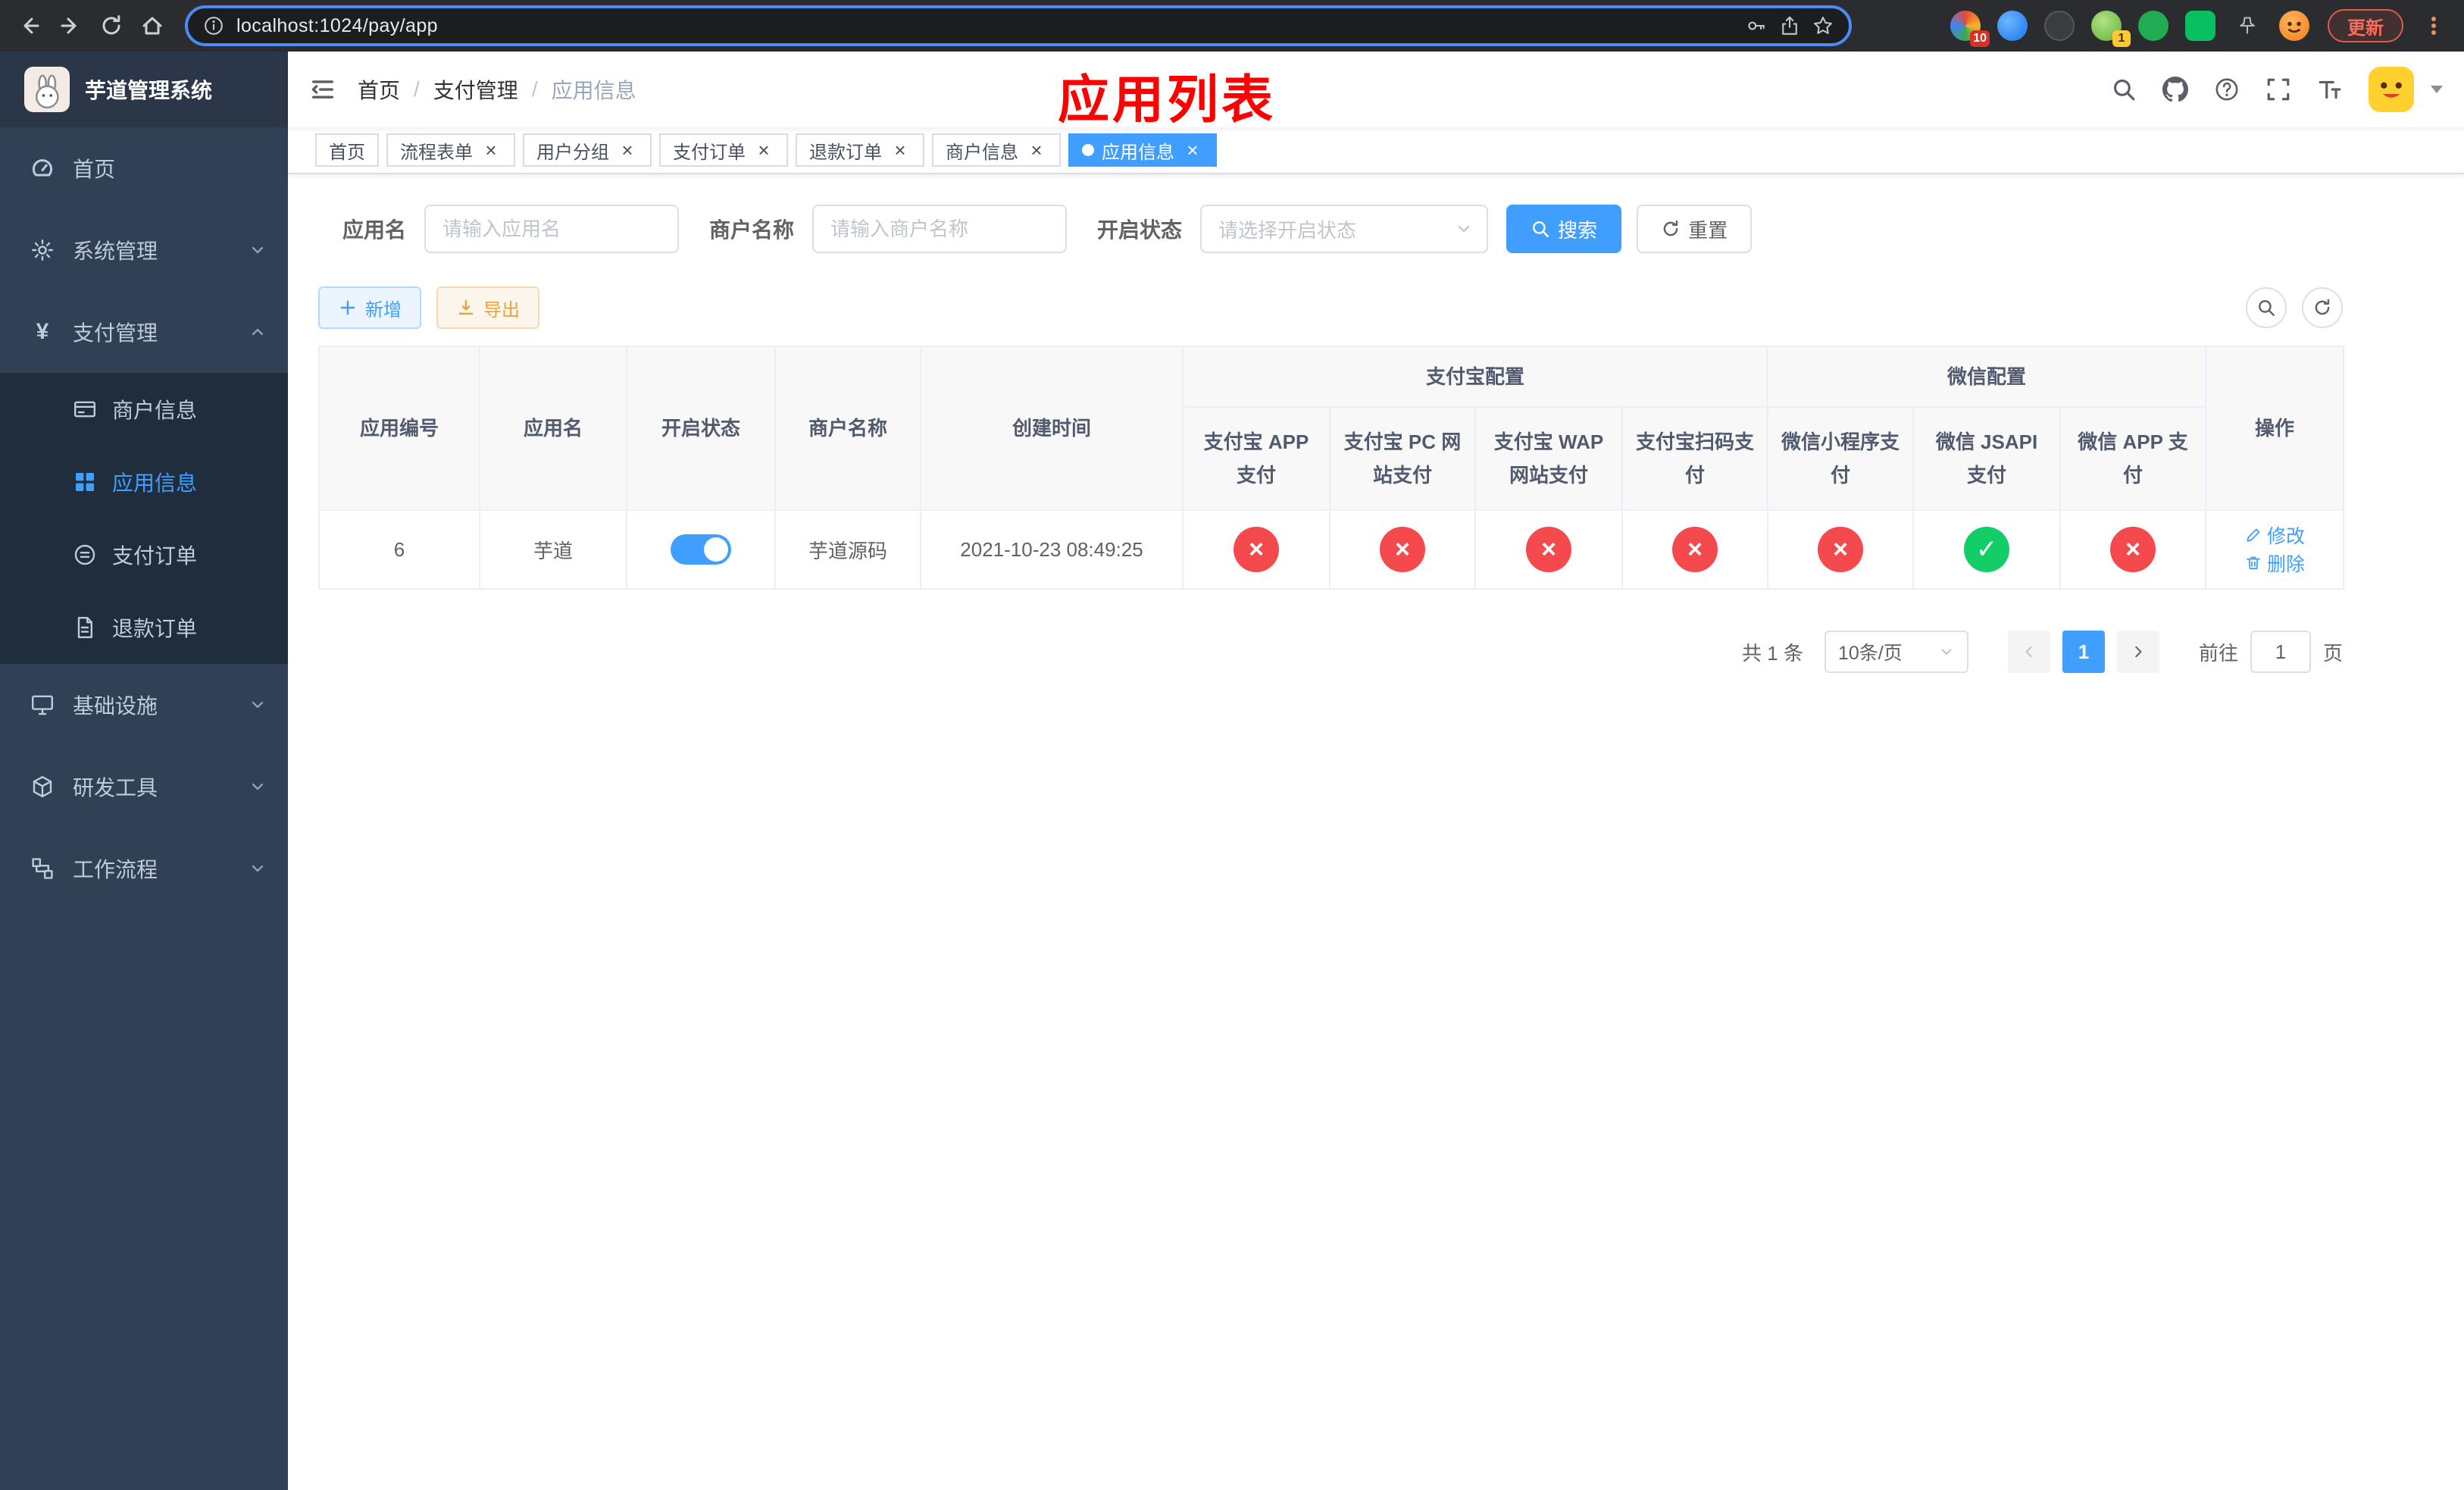 Image resolution: width=2464 pixels, height=1490 pixels. What do you see at coordinates (2322, 307) in the screenshot?
I see `refresh-table-button` at bounding box center [2322, 307].